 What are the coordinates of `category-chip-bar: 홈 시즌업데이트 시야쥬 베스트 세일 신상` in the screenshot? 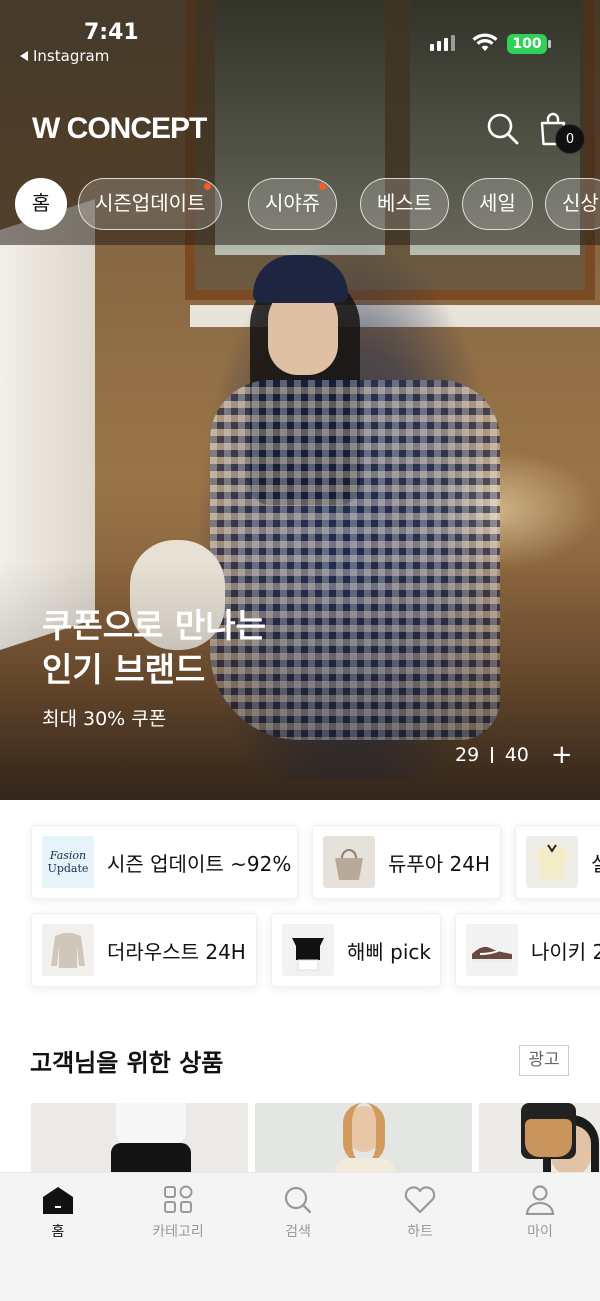 It's located at (300, 205).